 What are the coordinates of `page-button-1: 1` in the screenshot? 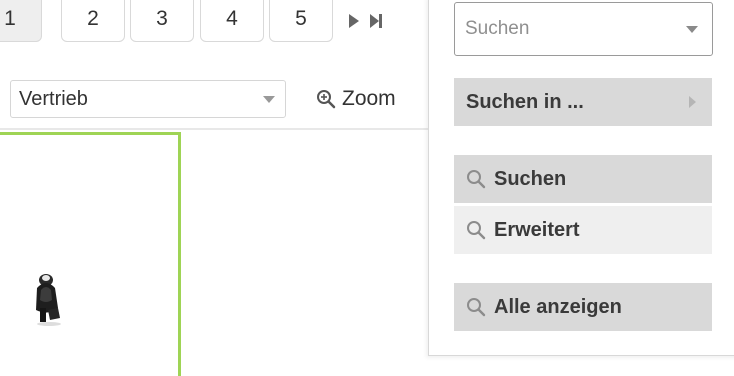 It's located at (21, 21).